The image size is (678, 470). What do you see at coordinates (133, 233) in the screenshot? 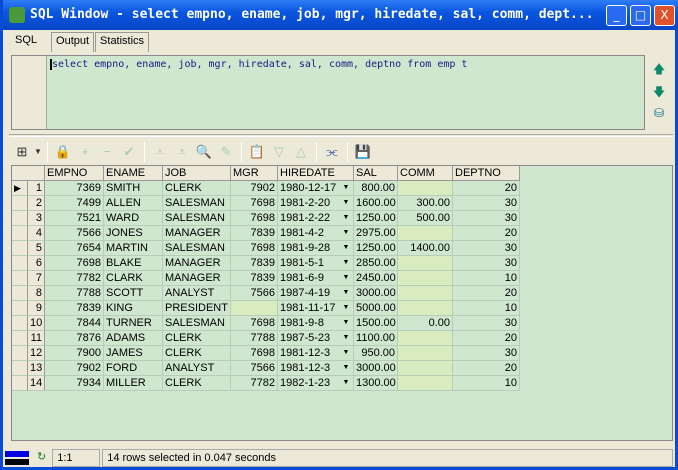
I see `cell-ename: JONES` at bounding box center [133, 233].